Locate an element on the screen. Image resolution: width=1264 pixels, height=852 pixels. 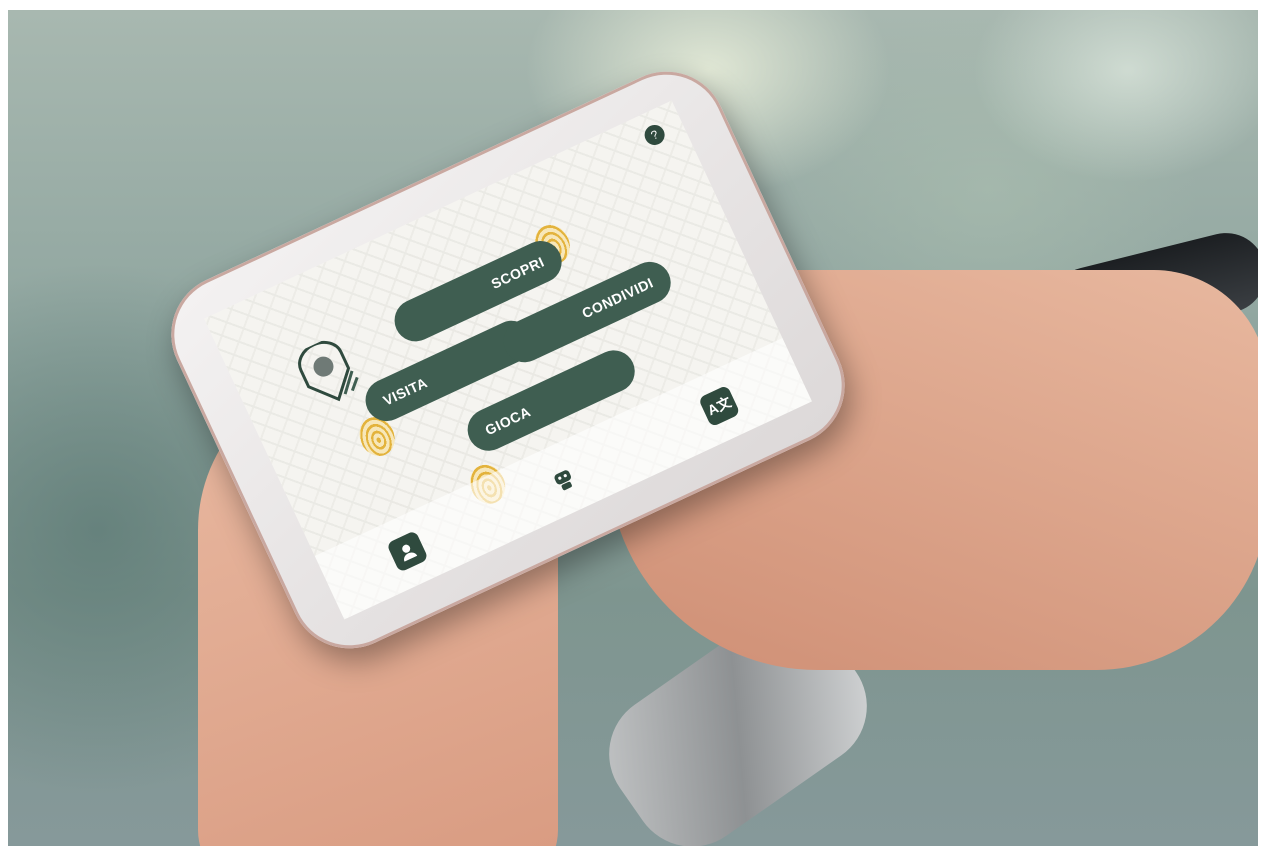
user-profile-icon is located at coordinates (407, 551).